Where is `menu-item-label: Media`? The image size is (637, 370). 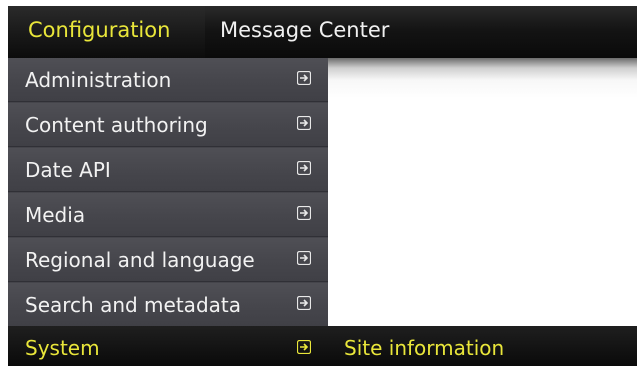
menu-item-label: Media is located at coordinates (55, 215).